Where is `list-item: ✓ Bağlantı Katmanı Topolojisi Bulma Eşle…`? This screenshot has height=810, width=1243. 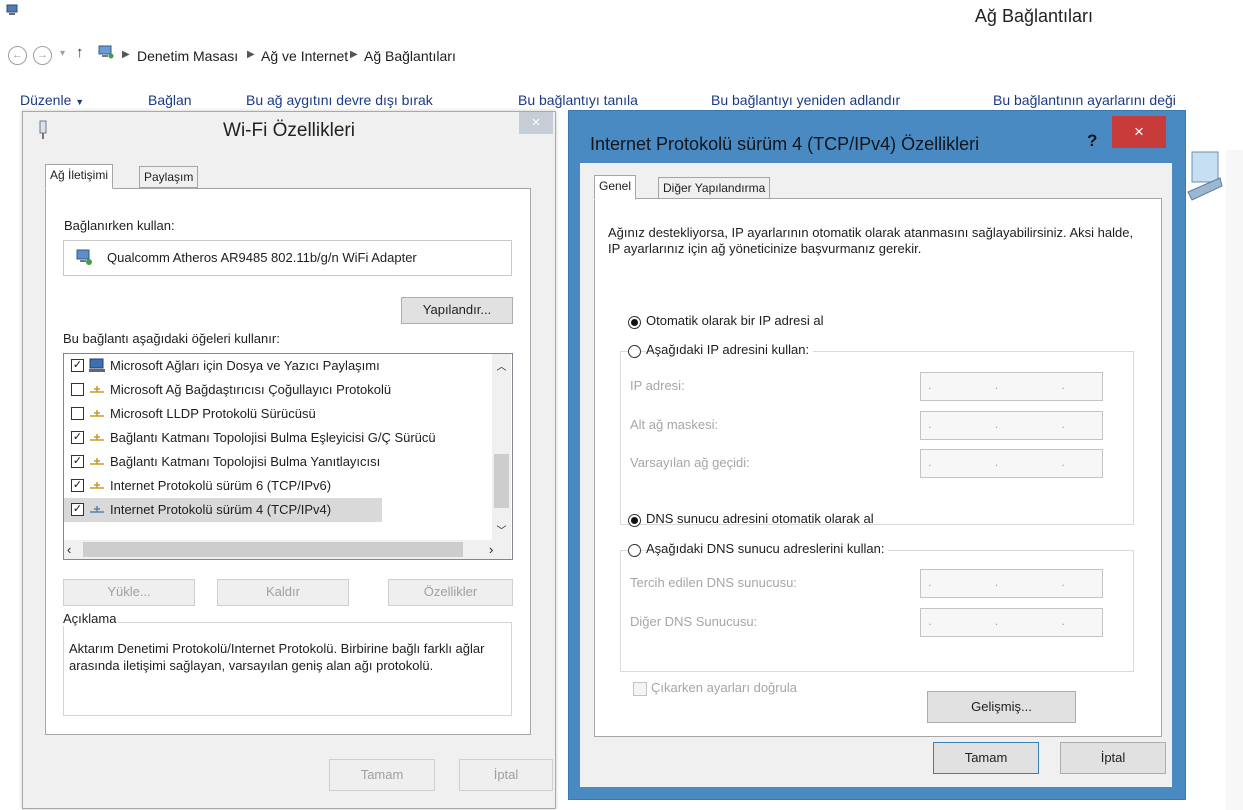 list-item: ✓ Bağlantı Katmanı Topolojisi Bulma Eşle… is located at coordinates (278, 438).